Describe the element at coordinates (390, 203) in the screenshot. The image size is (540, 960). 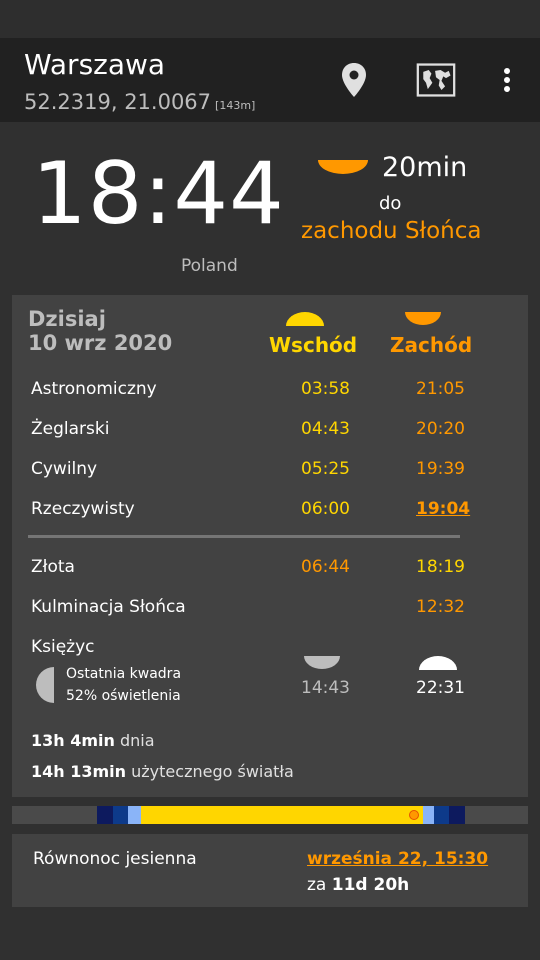
I see `countdown-preposition: do` at that location.